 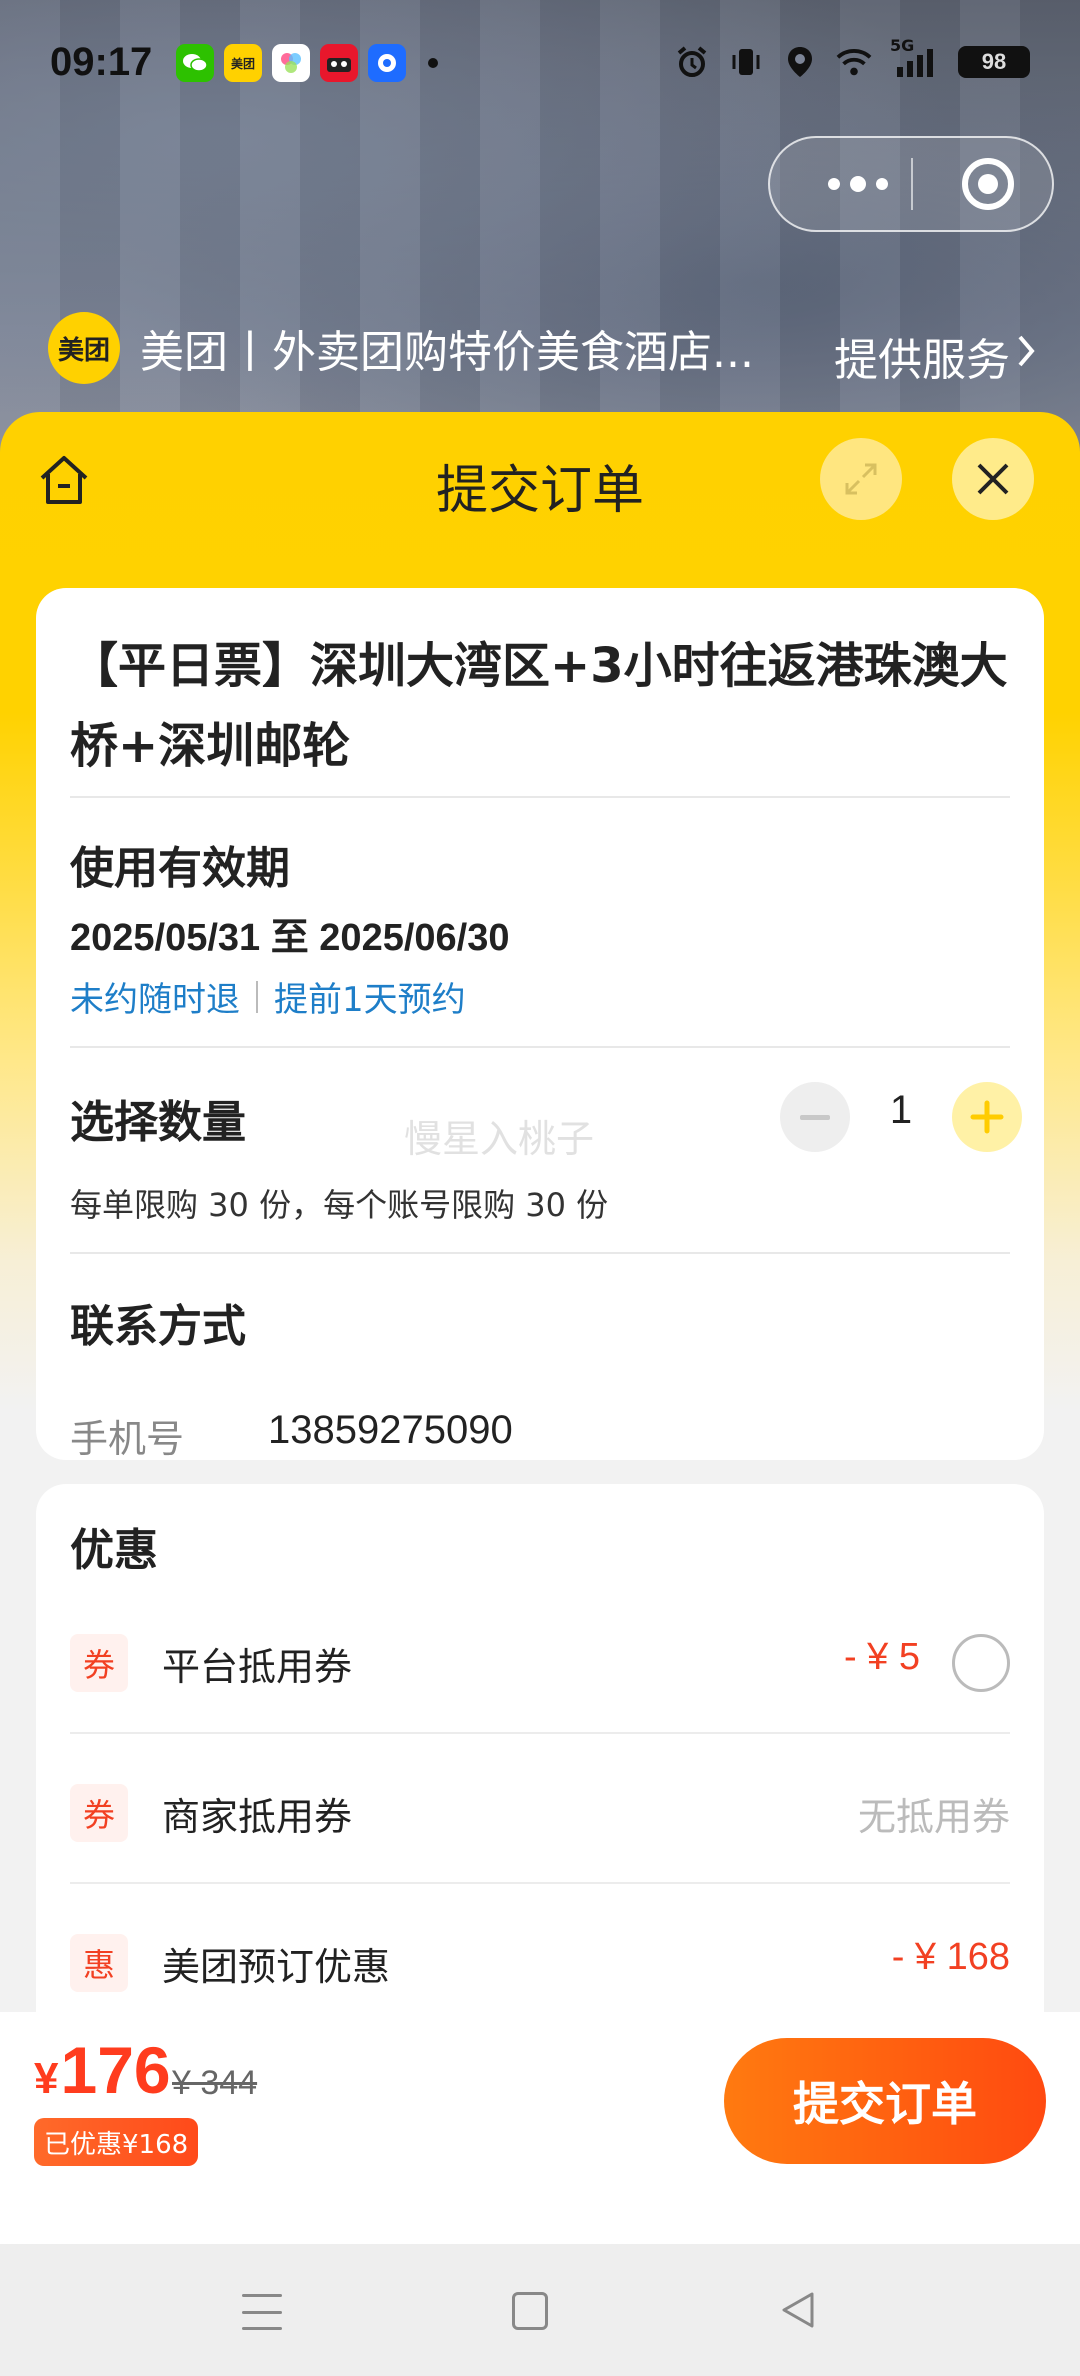 I want to click on sheet-header: 提交订单, so click(x=540, y=477).